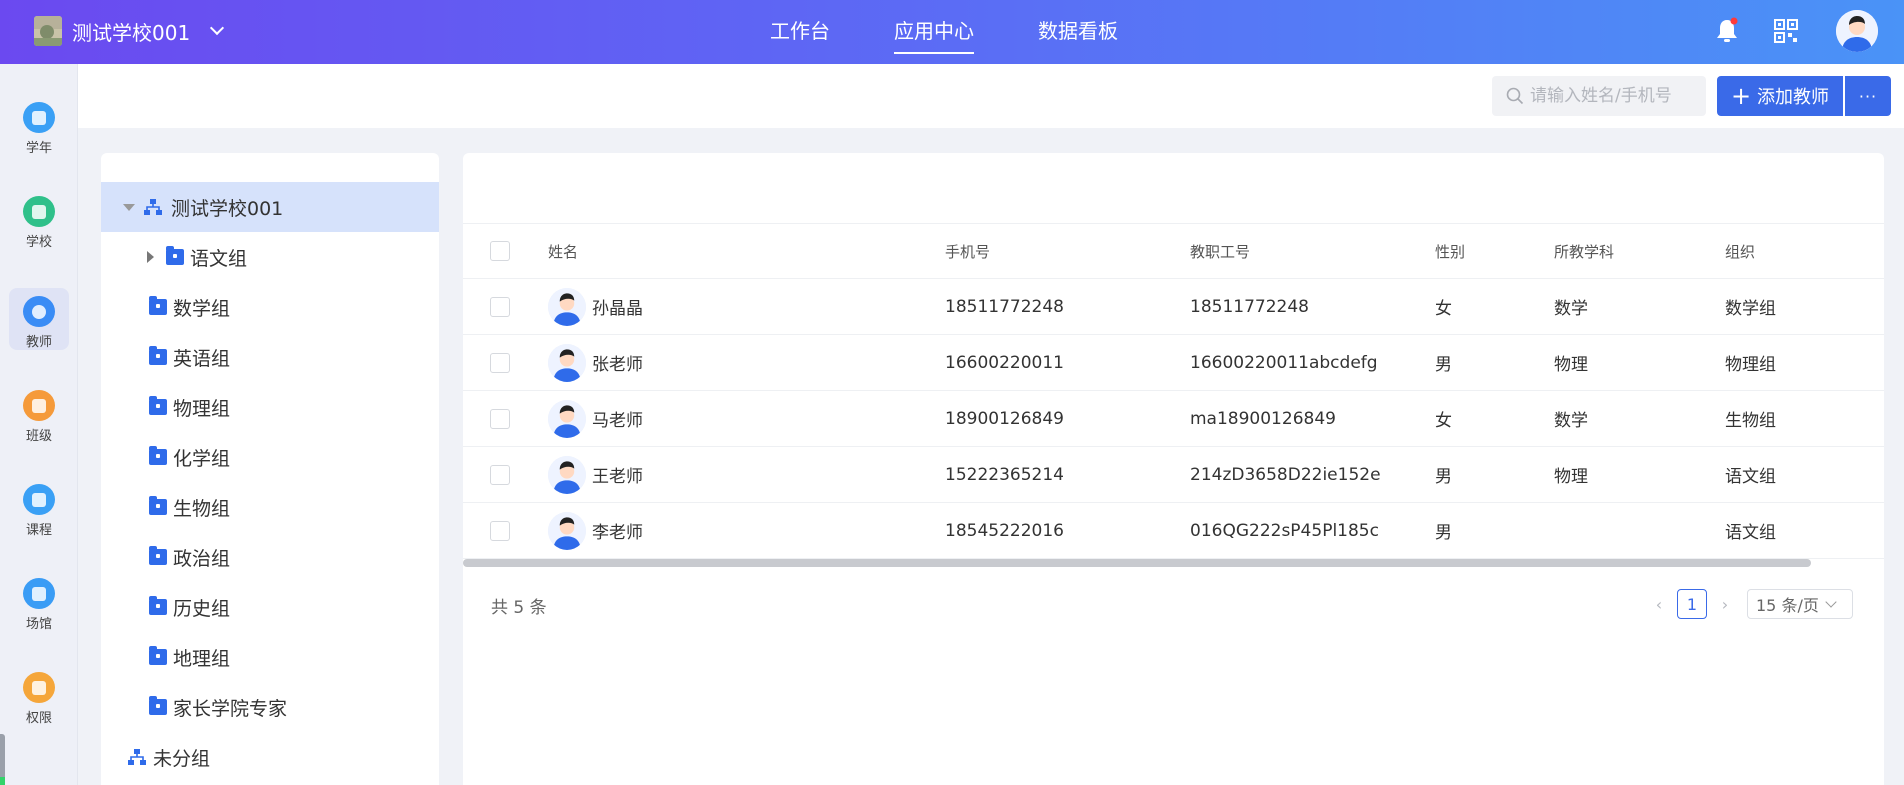  I want to click on school-logo, so click(48, 31).